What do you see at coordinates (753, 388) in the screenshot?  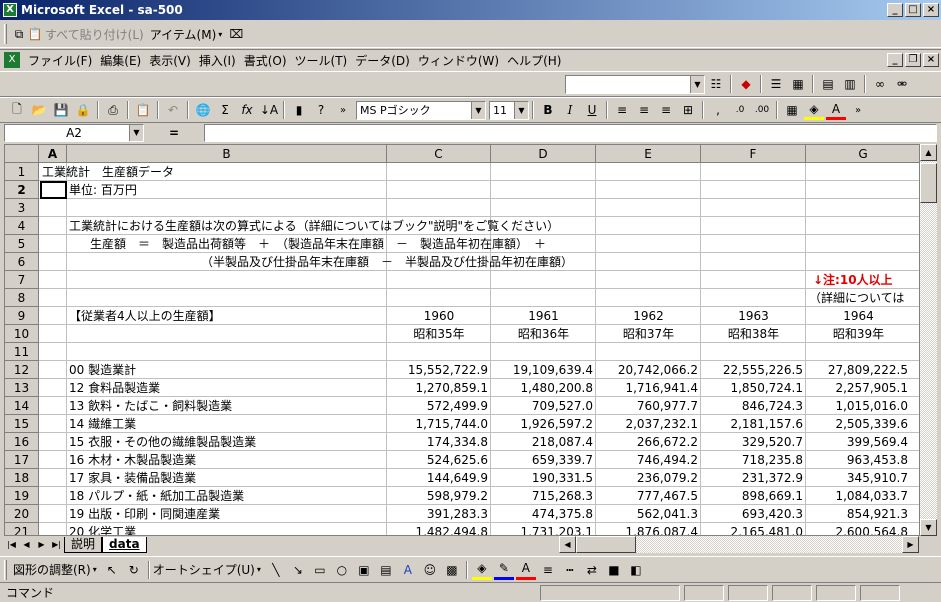 I see `value-cell: 1,850,724.1` at bounding box center [753, 388].